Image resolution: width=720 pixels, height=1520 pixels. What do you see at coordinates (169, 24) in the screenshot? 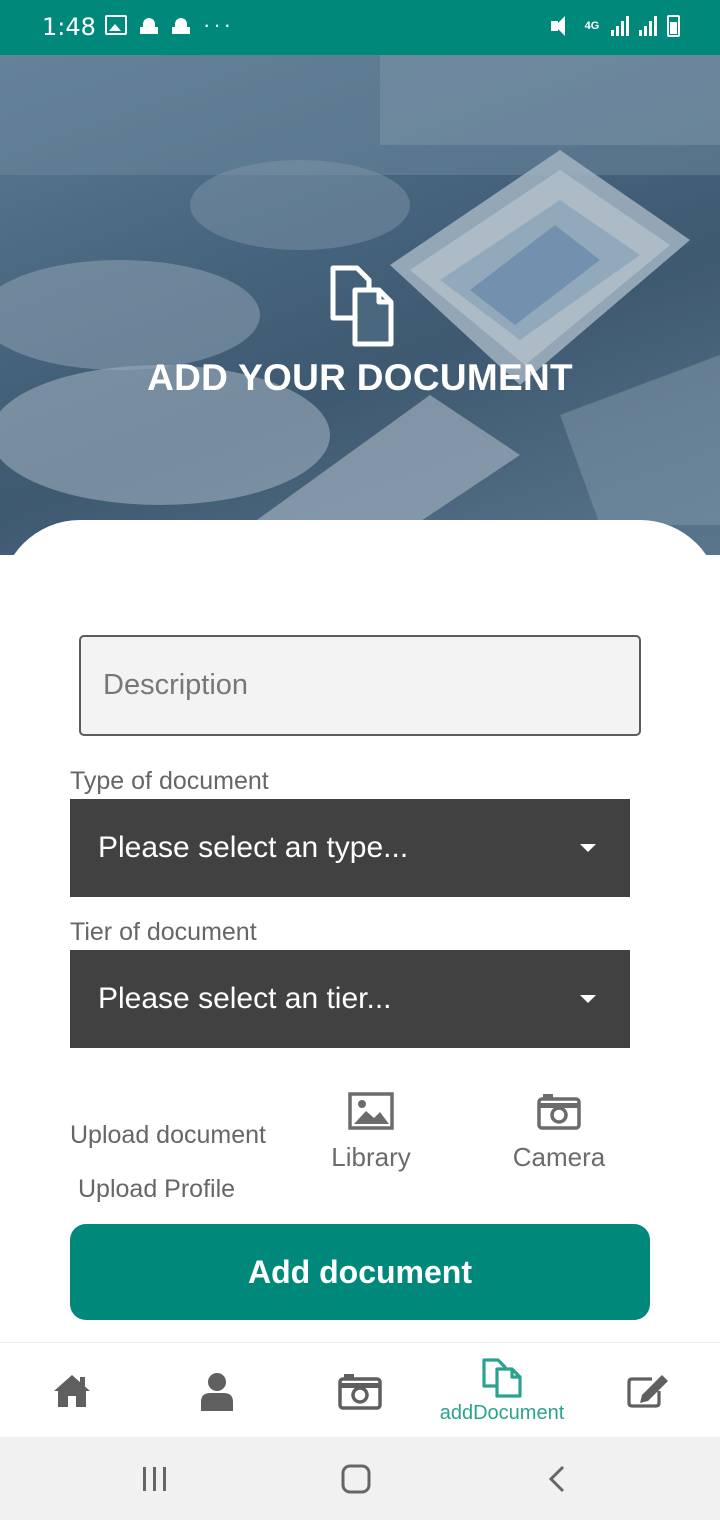
I see `status-left-icons: ···` at bounding box center [169, 24].